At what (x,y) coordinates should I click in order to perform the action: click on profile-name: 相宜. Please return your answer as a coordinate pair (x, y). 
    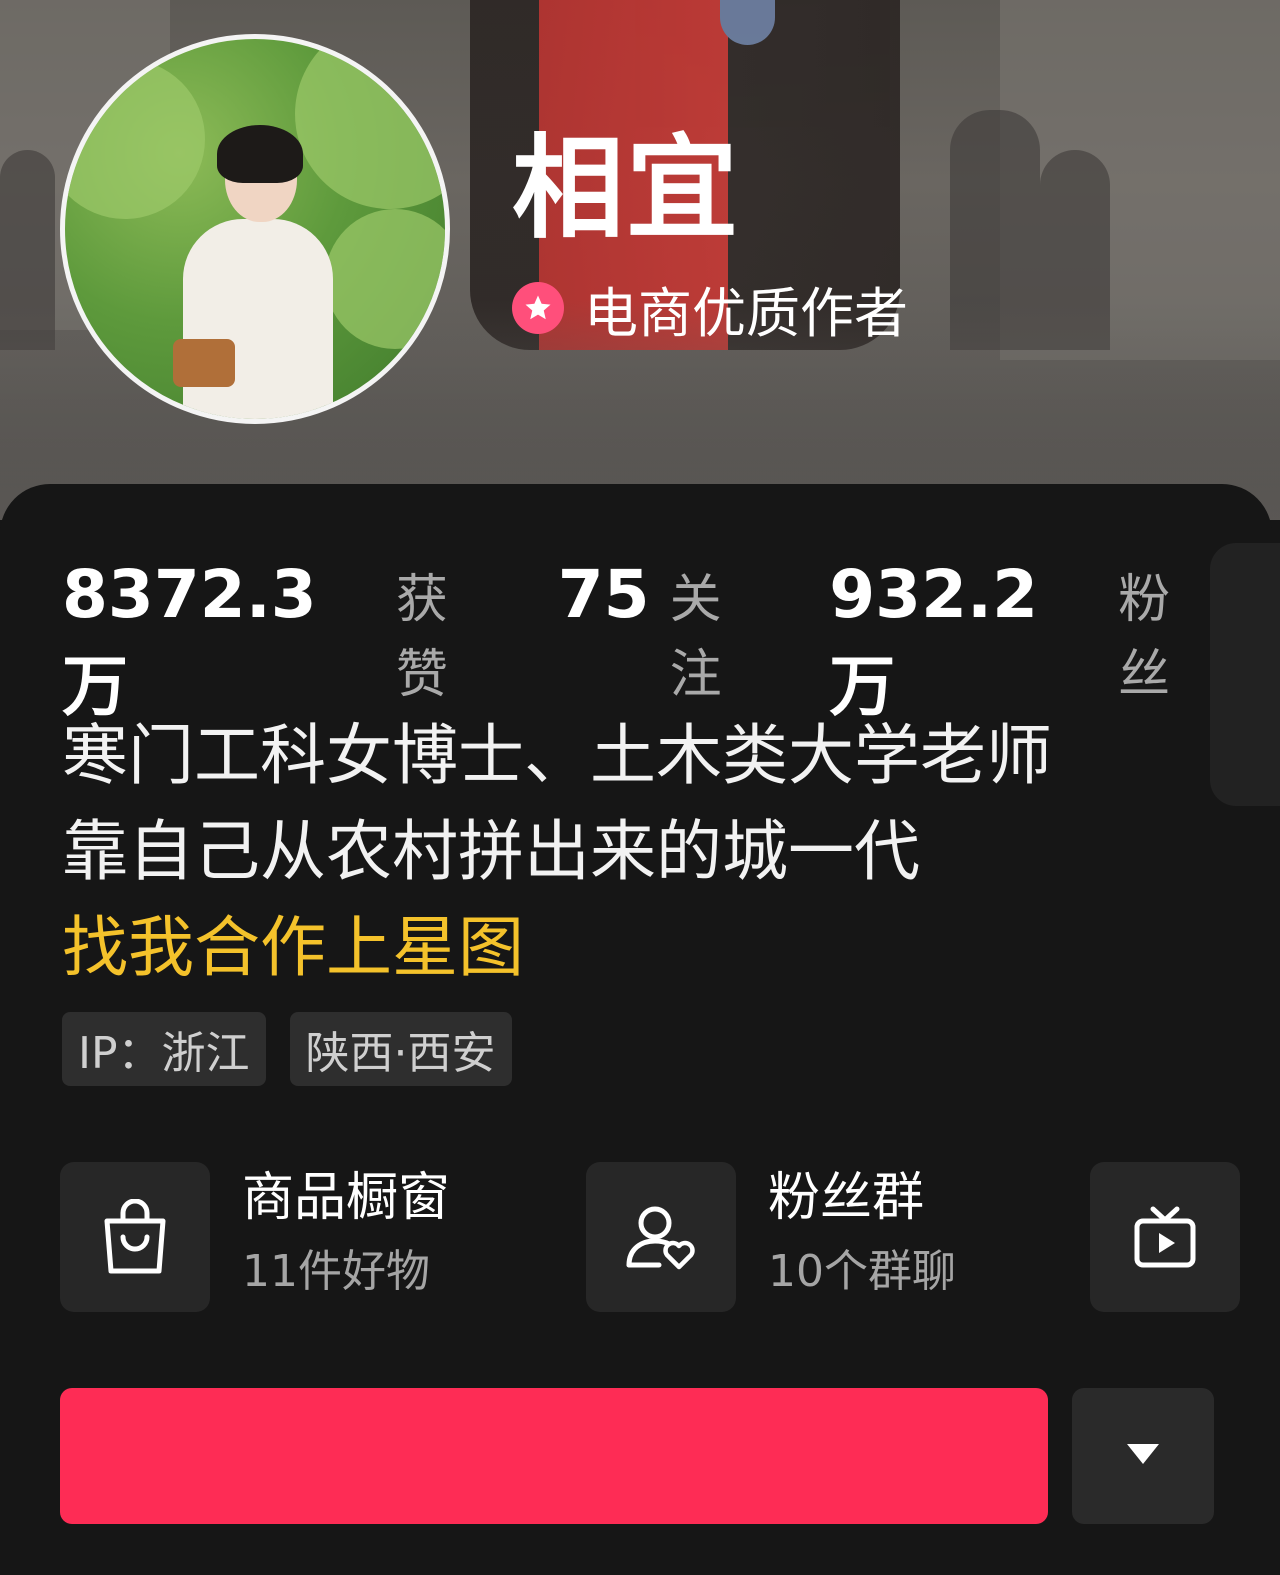
    Looking at the image, I should click on (626, 189).